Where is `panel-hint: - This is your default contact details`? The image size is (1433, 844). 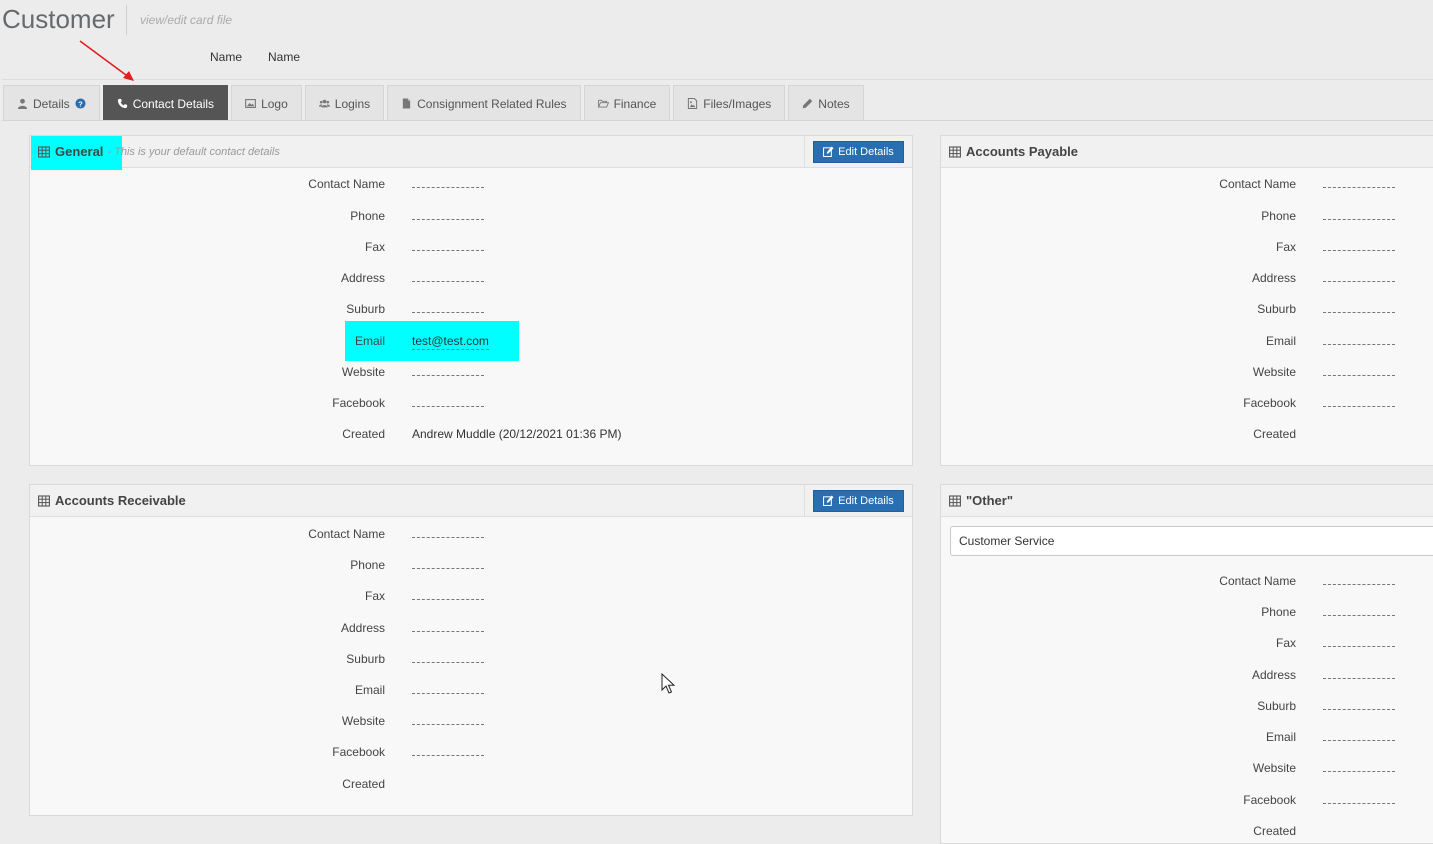
panel-hint: - This is your default contact details is located at coordinates (193, 151).